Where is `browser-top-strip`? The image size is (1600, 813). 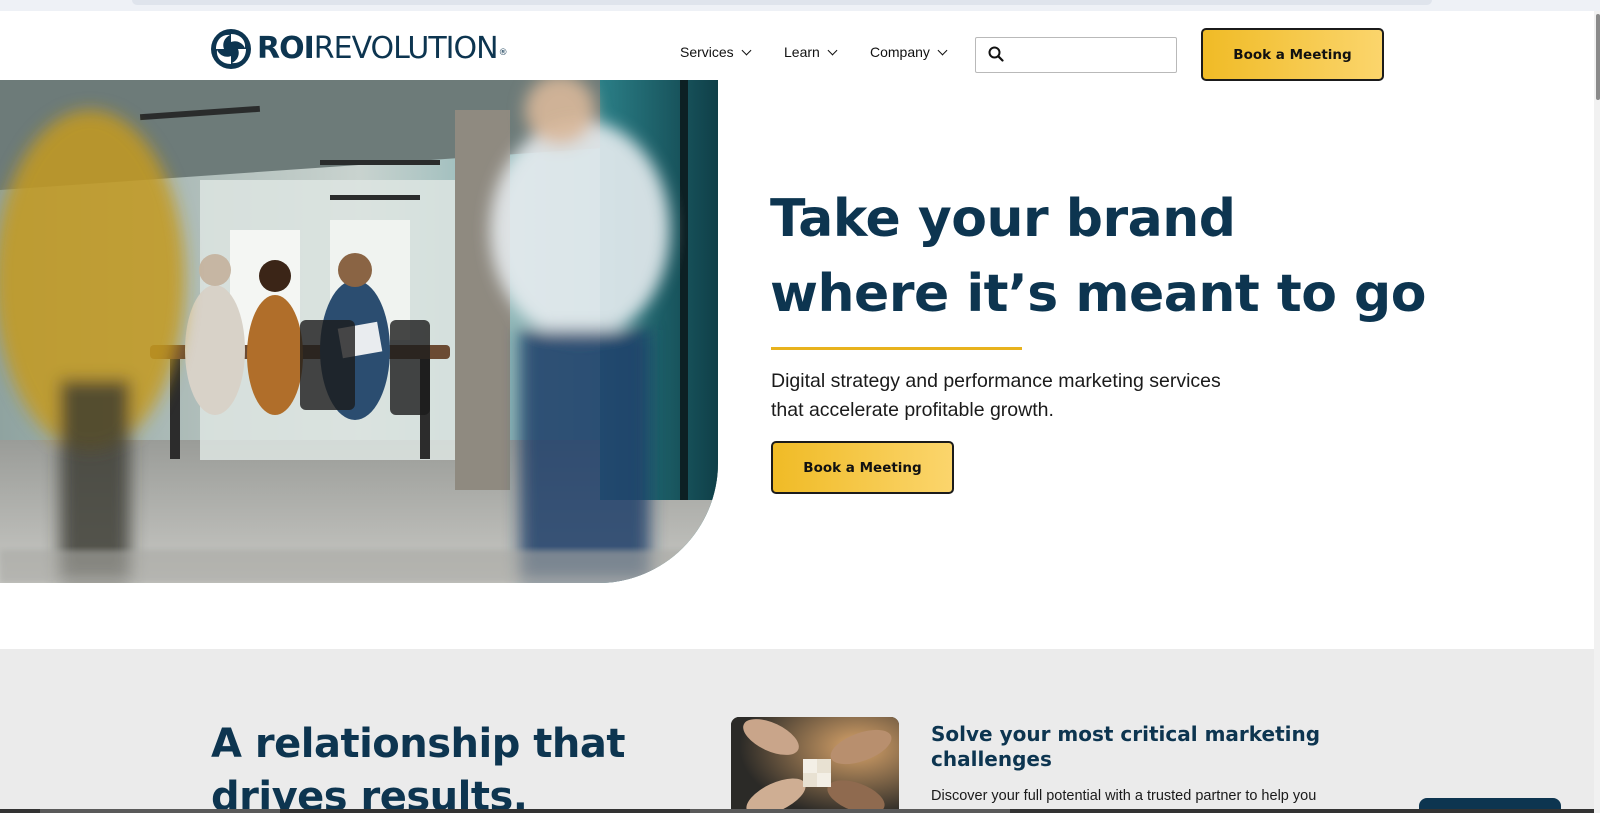
browser-top-strip is located at coordinates (800, 5).